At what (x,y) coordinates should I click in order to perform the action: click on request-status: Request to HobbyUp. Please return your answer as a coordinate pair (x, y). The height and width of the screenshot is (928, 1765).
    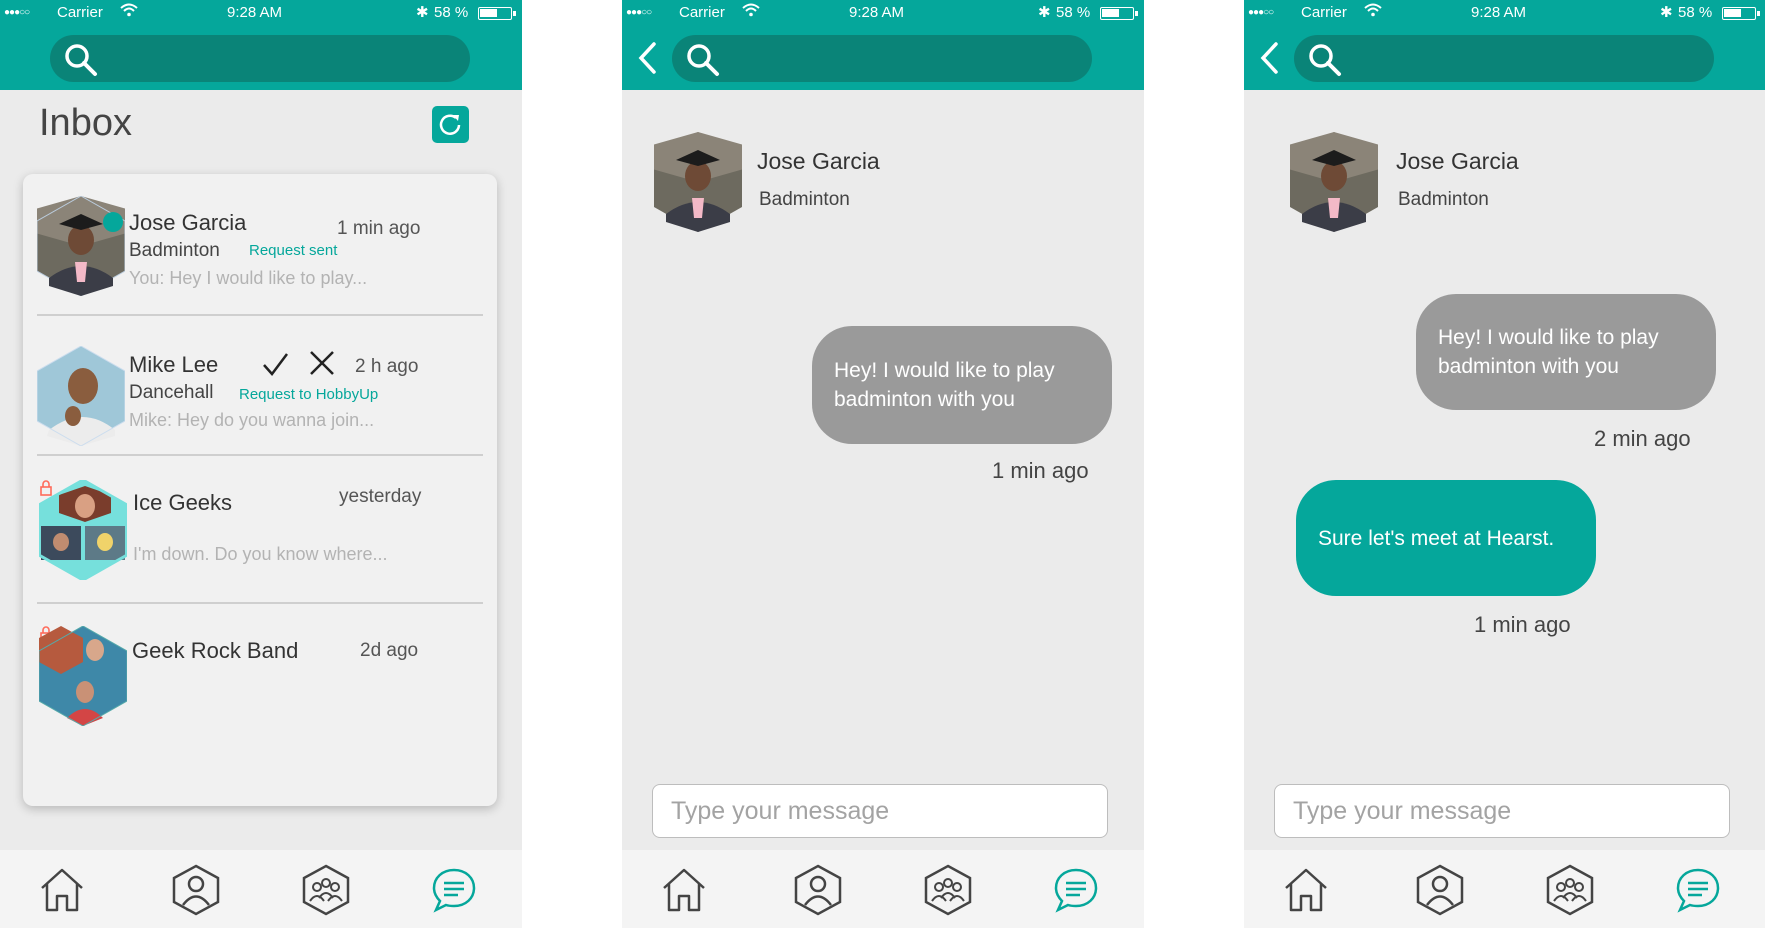
    Looking at the image, I should click on (309, 394).